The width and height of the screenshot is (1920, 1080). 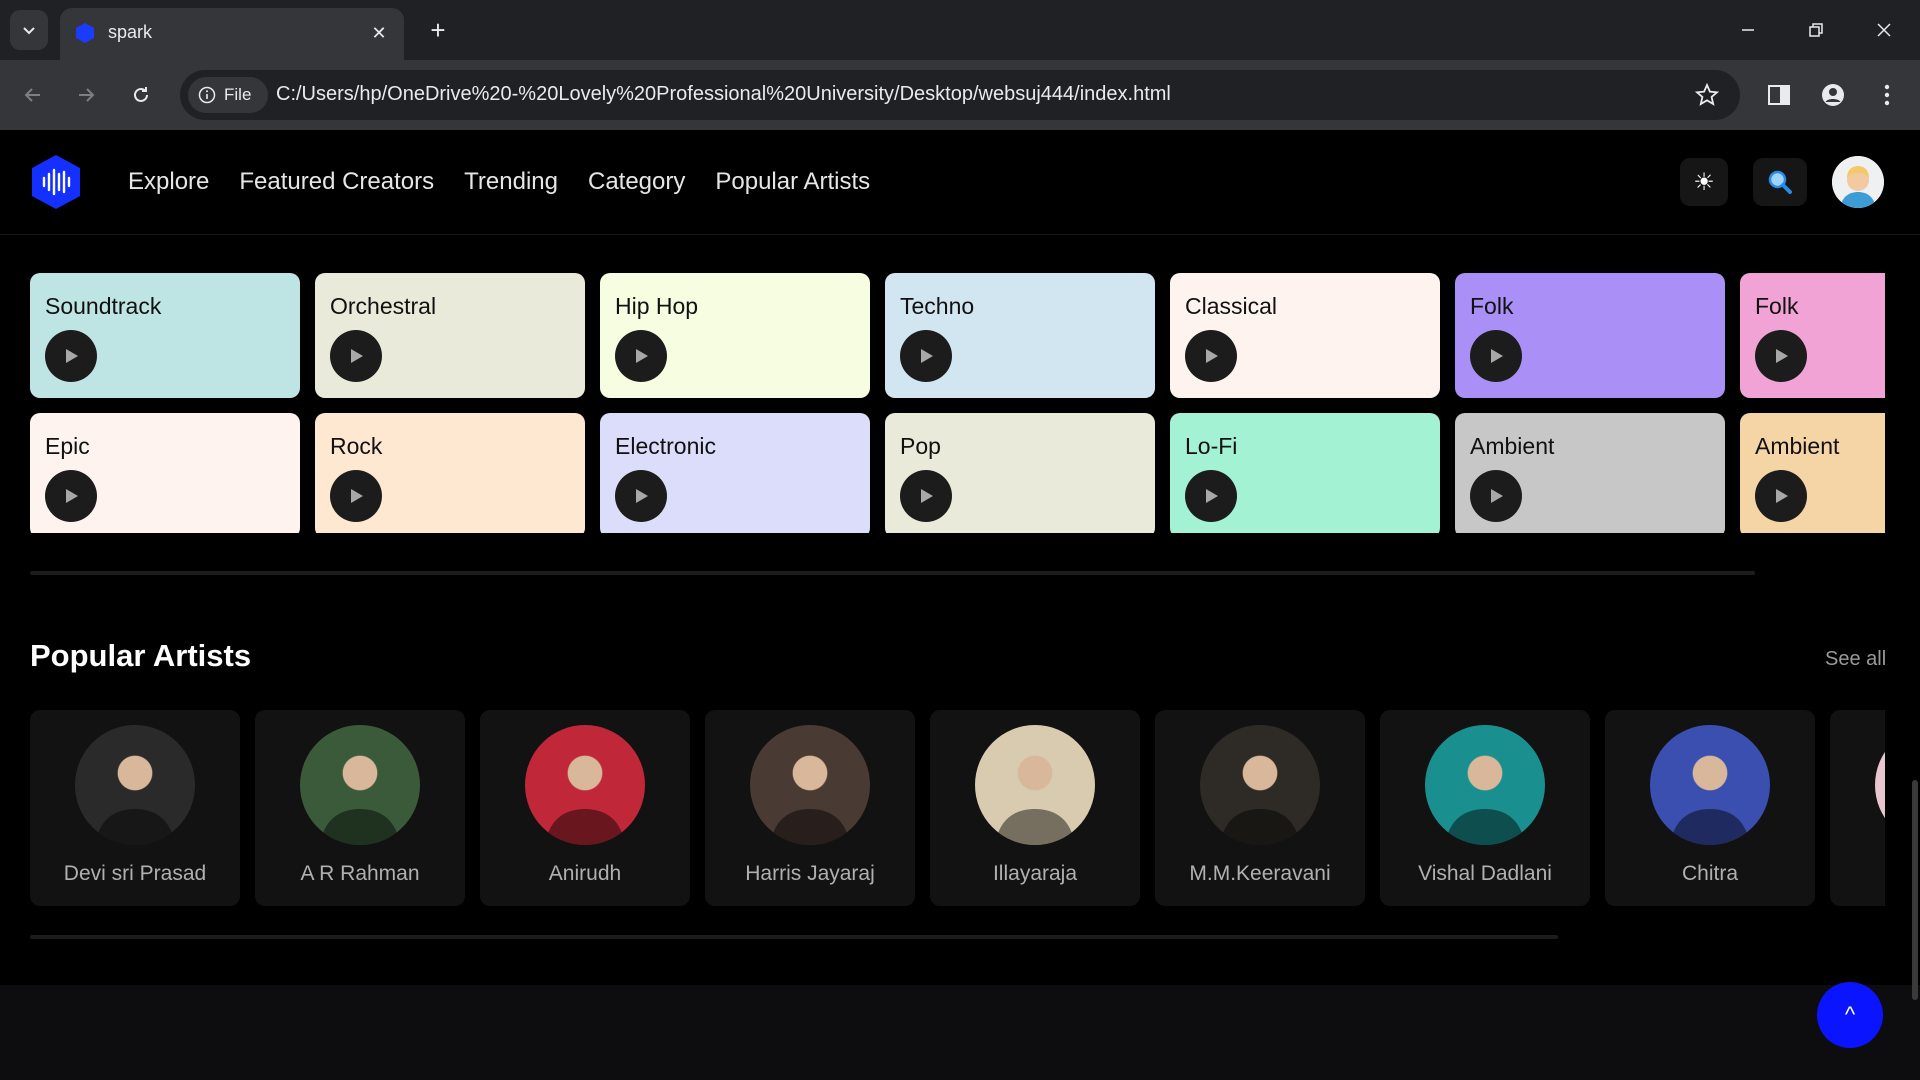 What do you see at coordinates (810, 873) in the screenshot?
I see `artist-name: Harris Jayaraj` at bounding box center [810, 873].